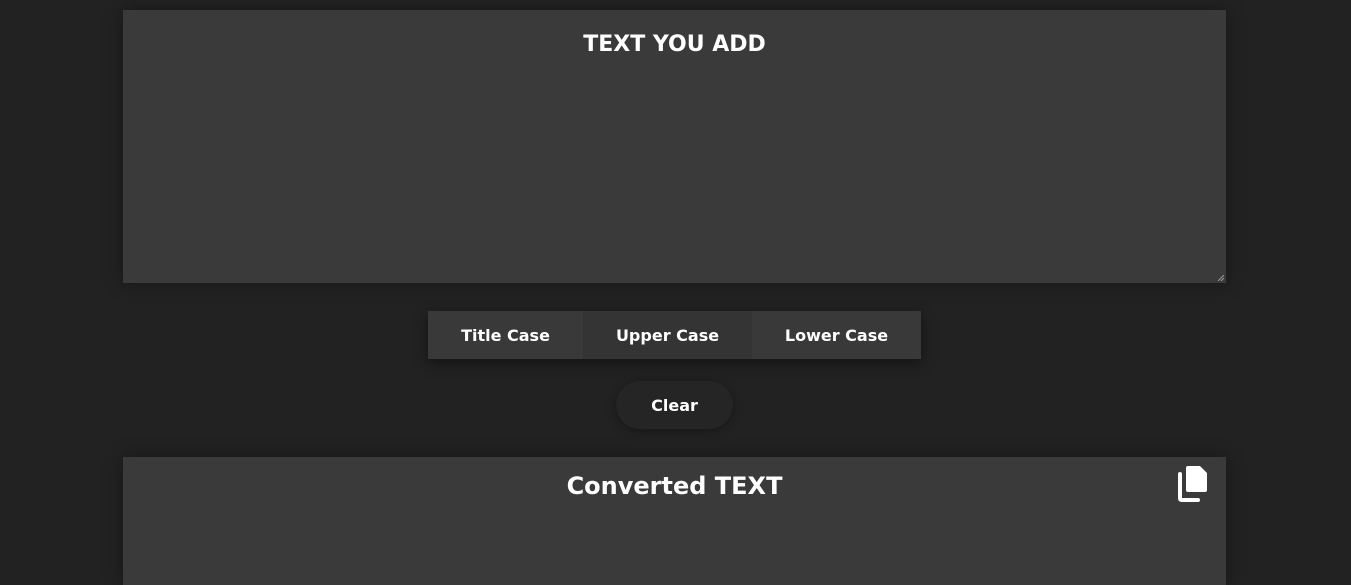  What do you see at coordinates (836, 335) in the screenshot?
I see `lower-case-button: Lower Case` at bounding box center [836, 335].